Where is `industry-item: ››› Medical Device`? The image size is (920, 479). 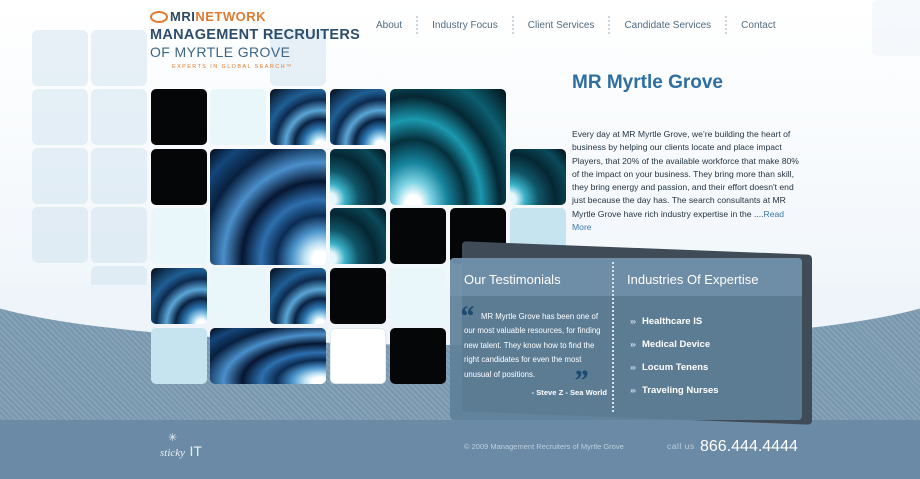 industry-item: ››› Medical Device is located at coordinates (674, 344).